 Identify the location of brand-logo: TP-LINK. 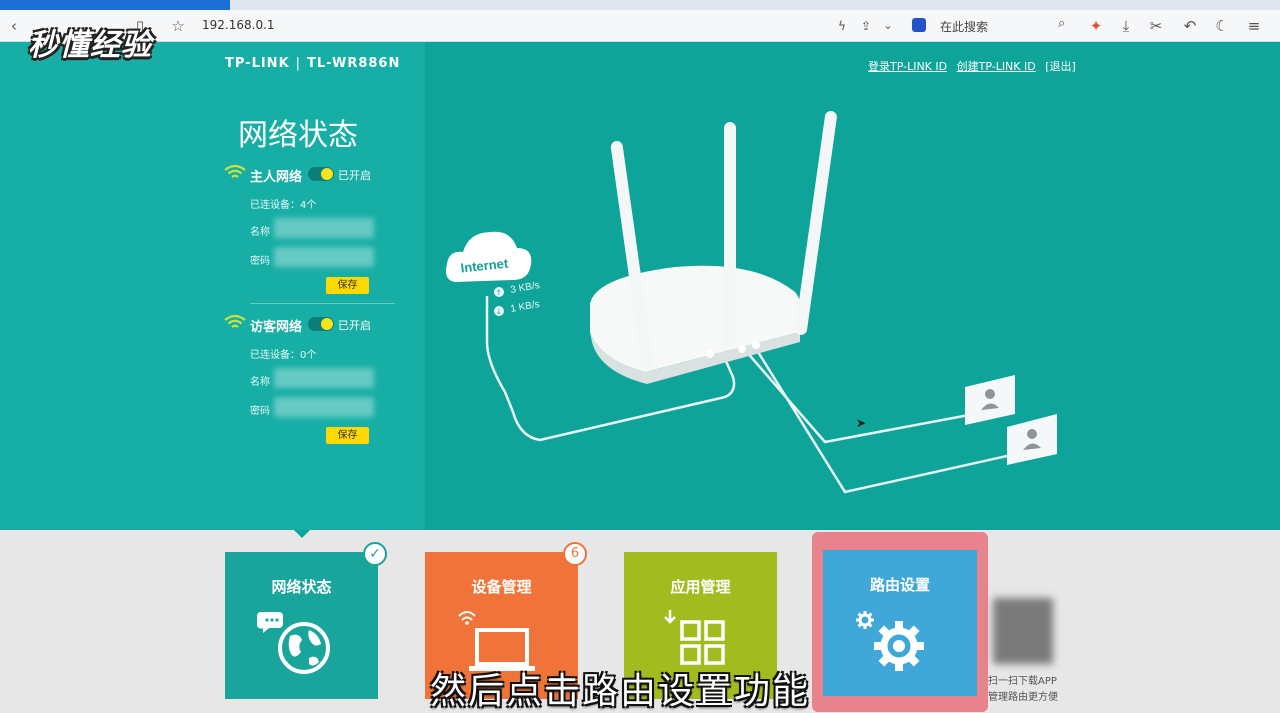
(257, 63).